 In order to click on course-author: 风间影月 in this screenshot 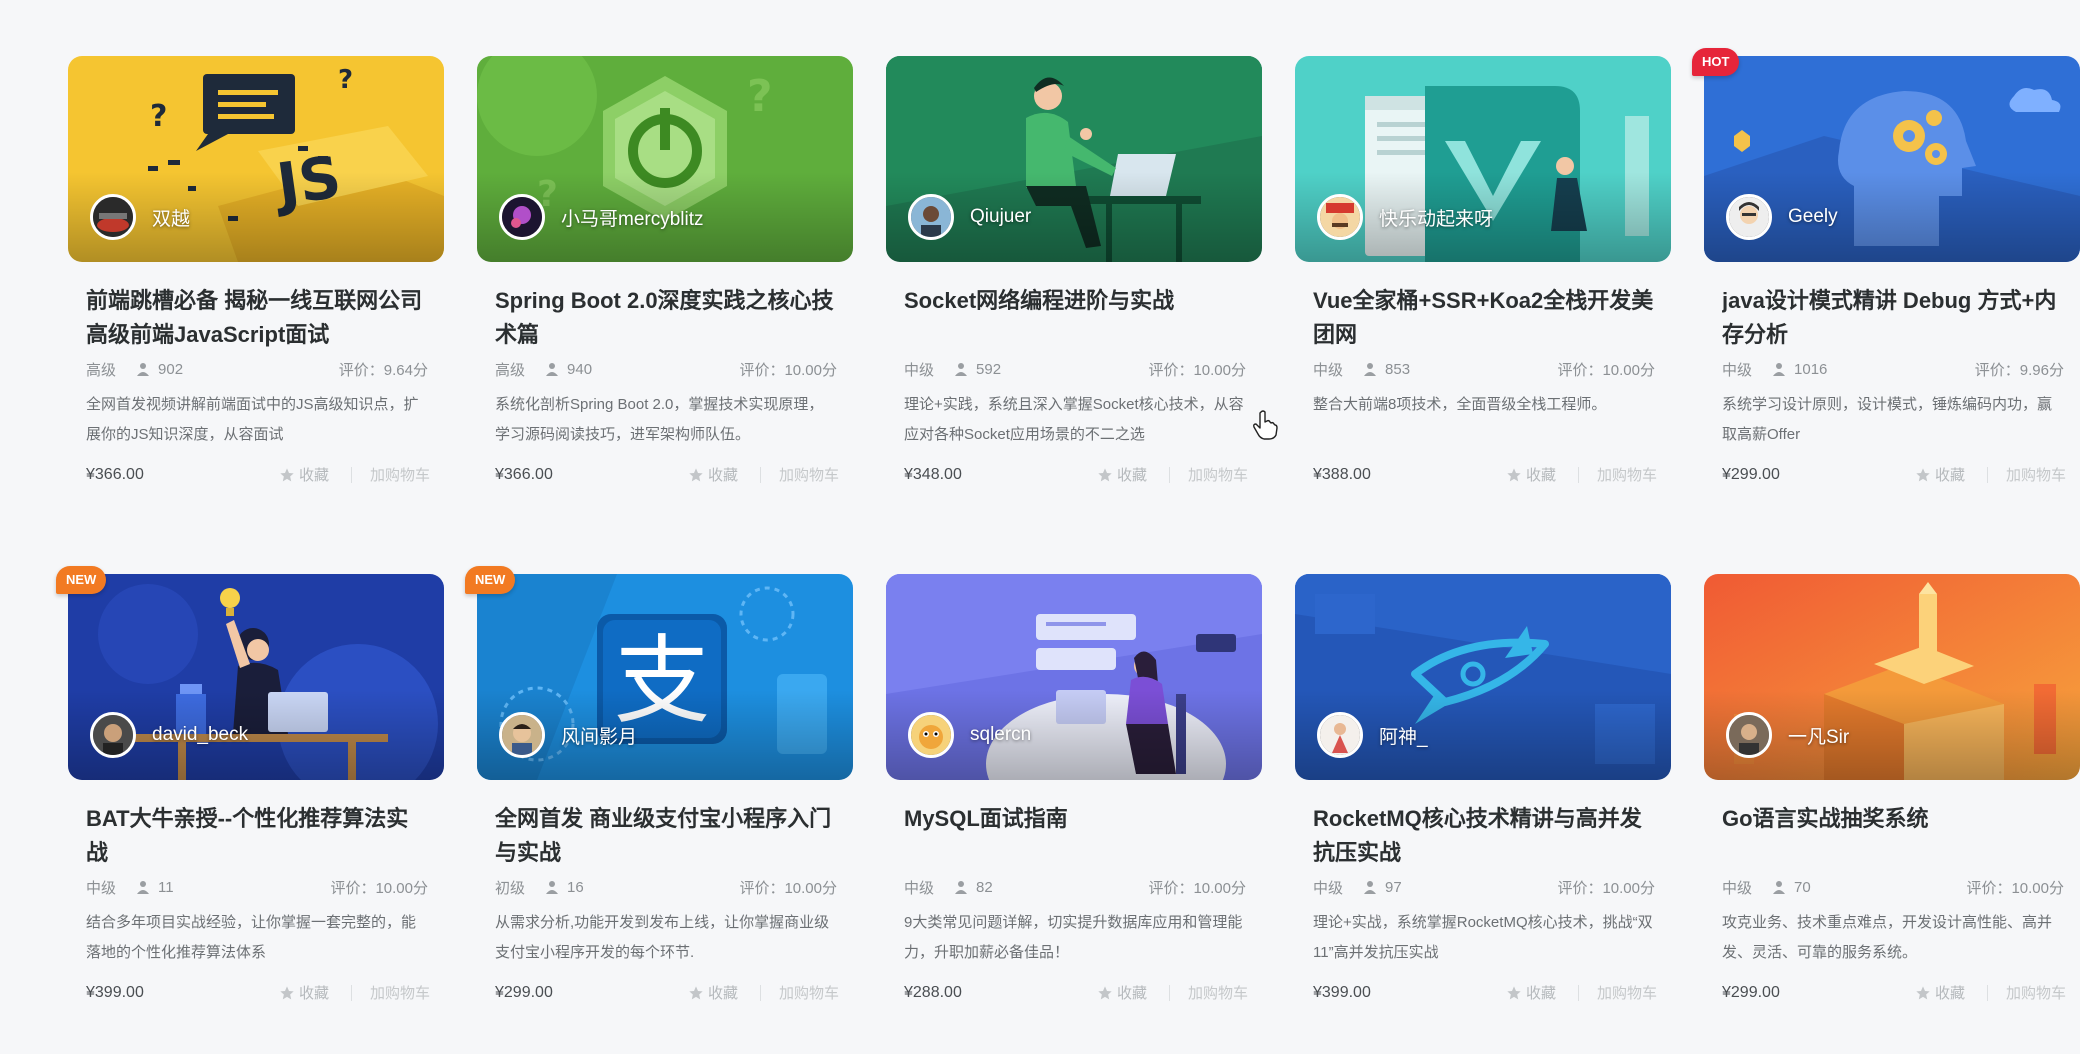, I will do `click(568, 735)`.